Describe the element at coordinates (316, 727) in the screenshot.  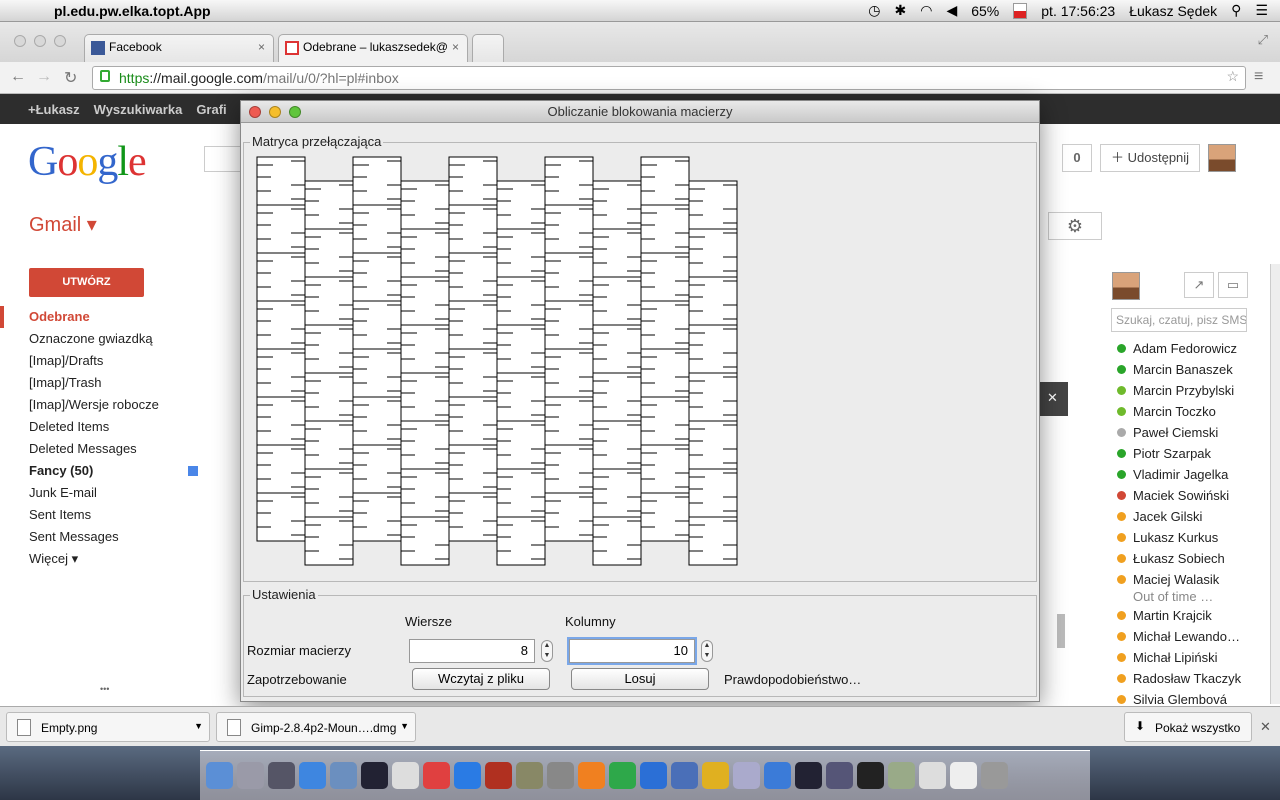
I see `download-item: Gimp-2.8.4p2-Moun….dmg ▼` at that location.